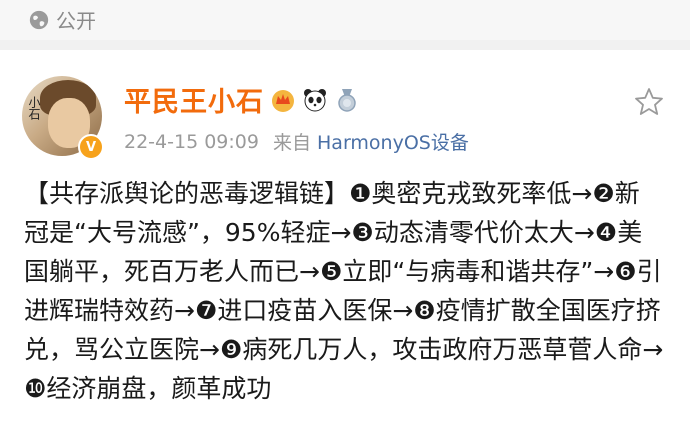 The width and height of the screenshot is (690, 447). Describe the element at coordinates (34, 108) in the screenshot. I see `avatar-caption: 小石` at that location.